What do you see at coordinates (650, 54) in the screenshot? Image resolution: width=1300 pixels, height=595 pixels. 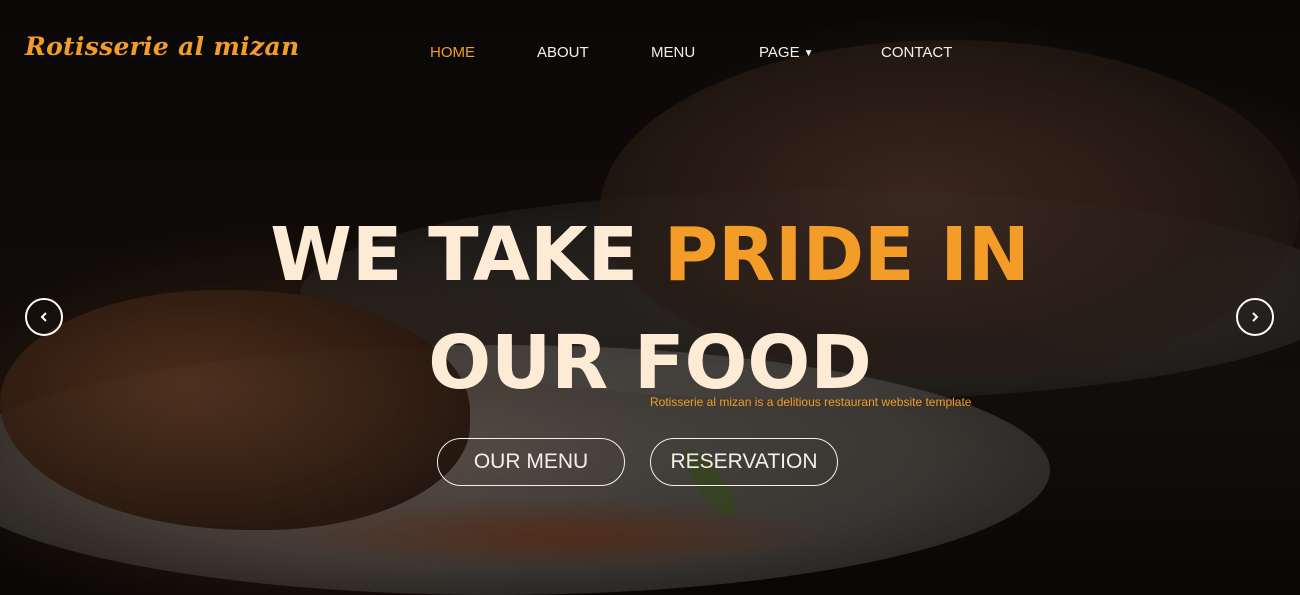 I see `main-nav: HOME ABOUT MENU PAGE ▼ CONTACT` at bounding box center [650, 54].